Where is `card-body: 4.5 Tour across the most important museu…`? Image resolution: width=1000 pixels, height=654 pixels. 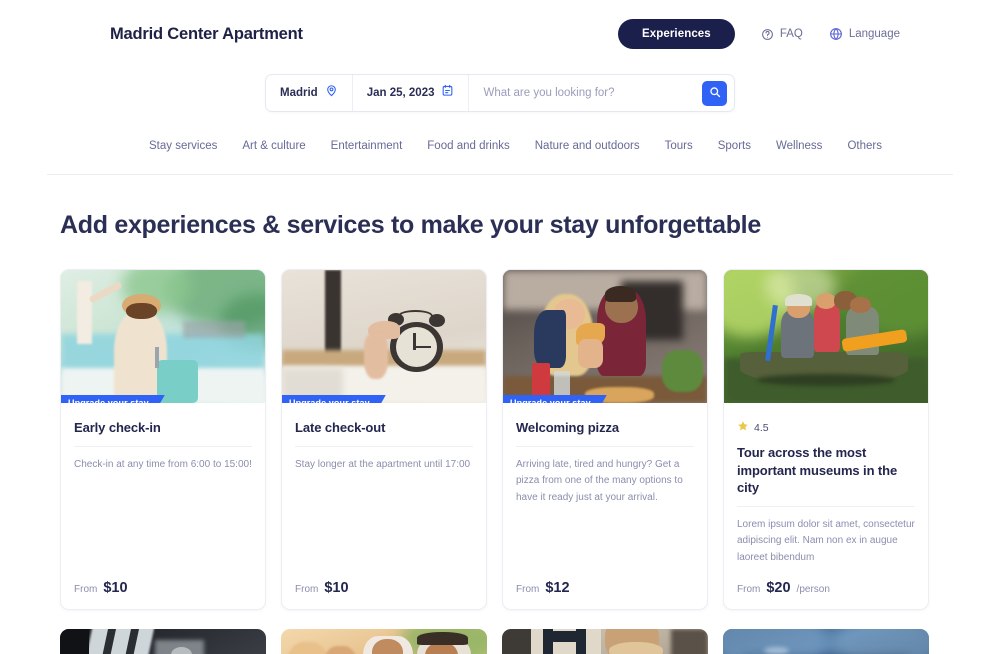
card-body: 4.5 Tour across the most important museu… is located at coordinates (826, 506).